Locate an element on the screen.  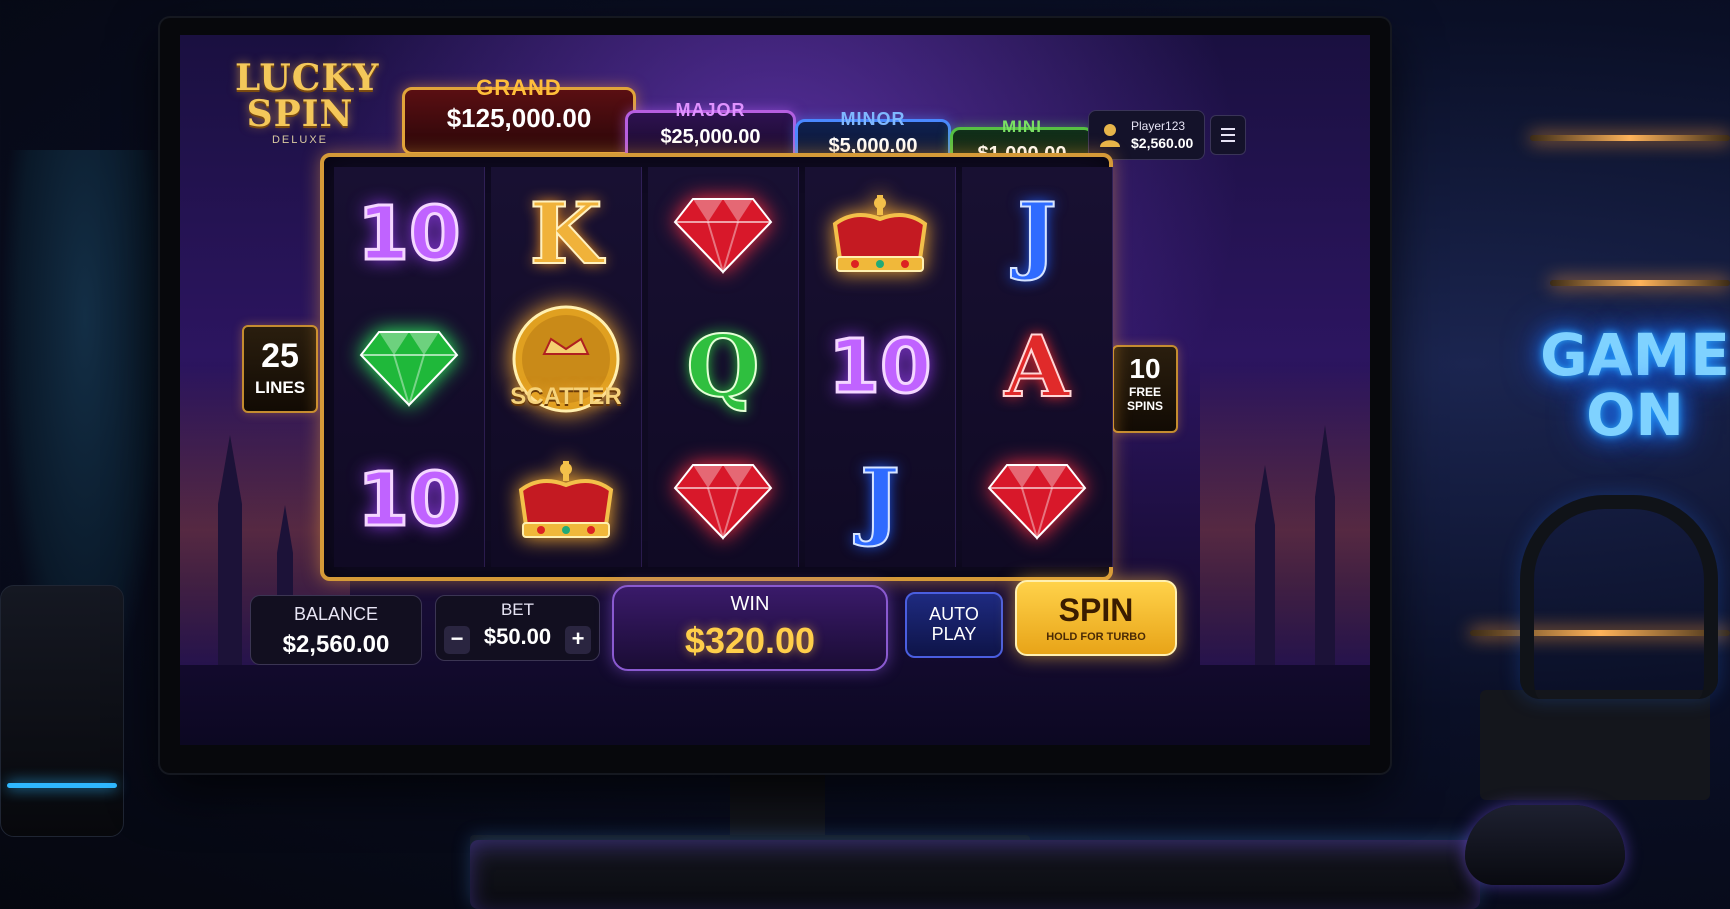
reel-cell: A is located at coordinates (1037, 366).